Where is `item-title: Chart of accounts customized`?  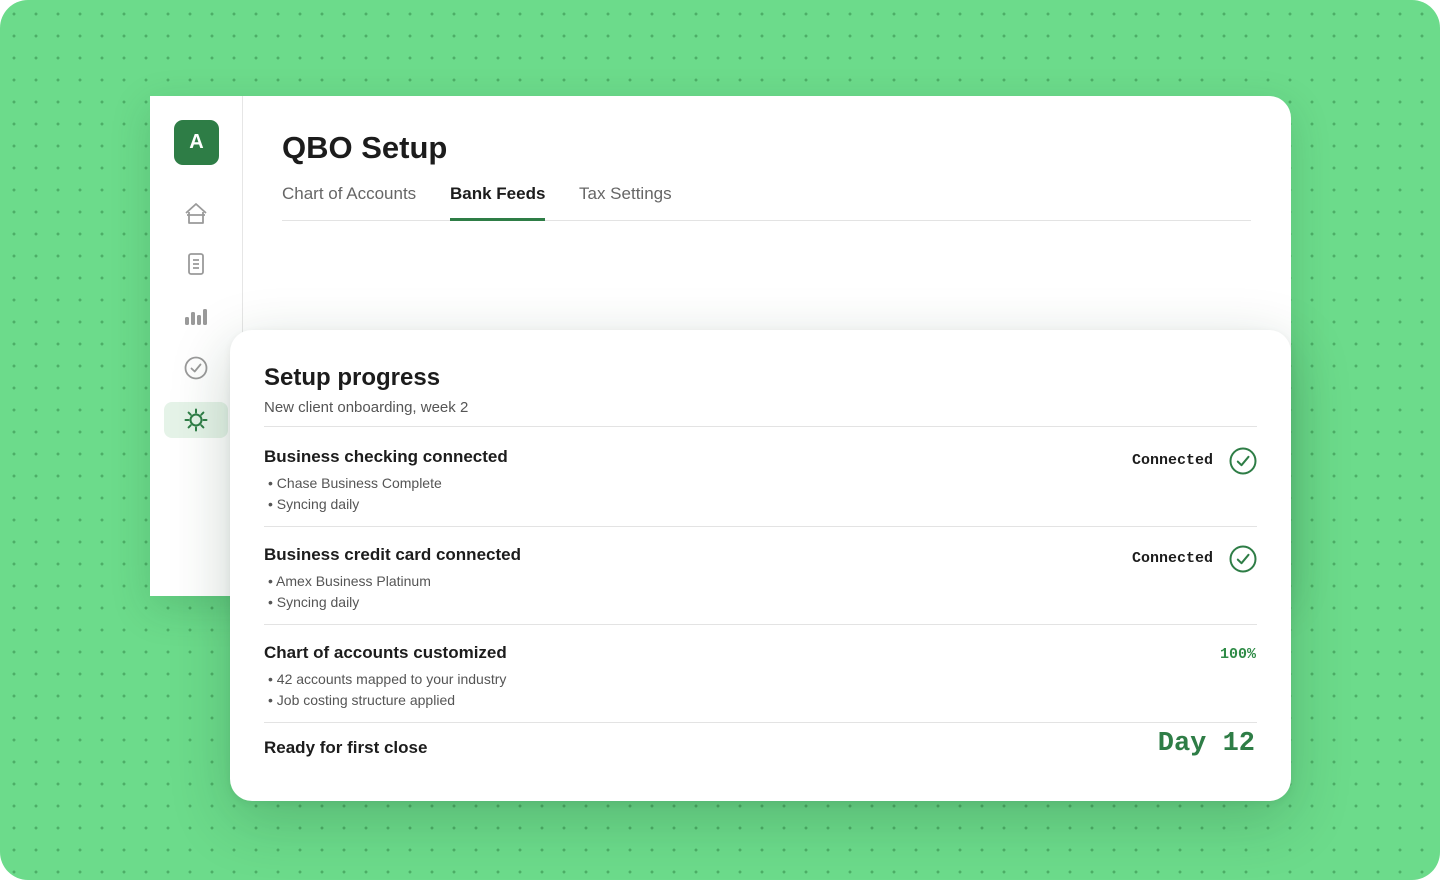
item-title: Chart of accounts customized is located at coordinates (385, 652).